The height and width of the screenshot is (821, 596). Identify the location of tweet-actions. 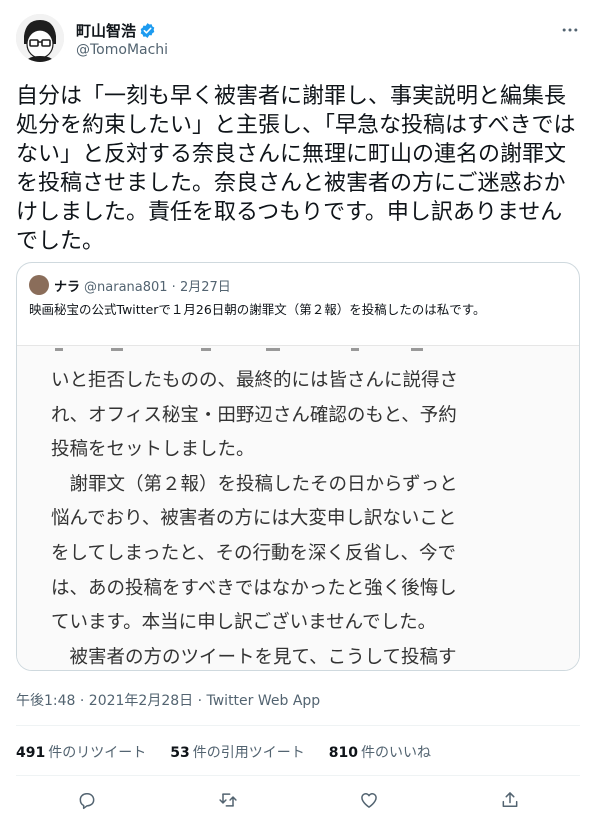
(298, 802).